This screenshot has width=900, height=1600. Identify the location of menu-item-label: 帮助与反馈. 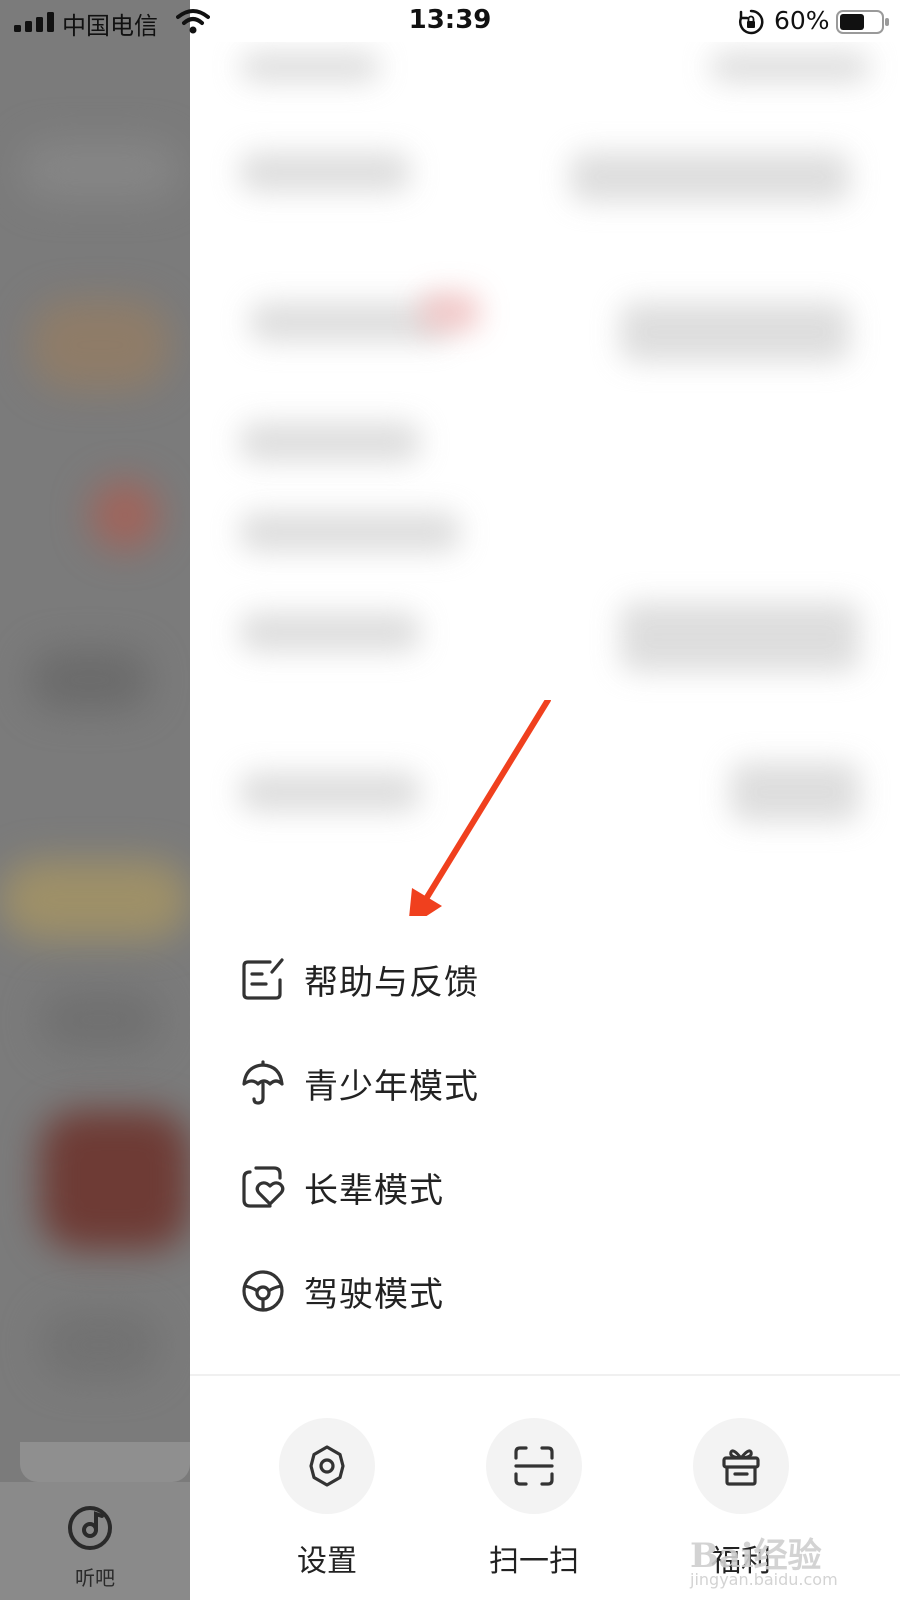
(391, 982).